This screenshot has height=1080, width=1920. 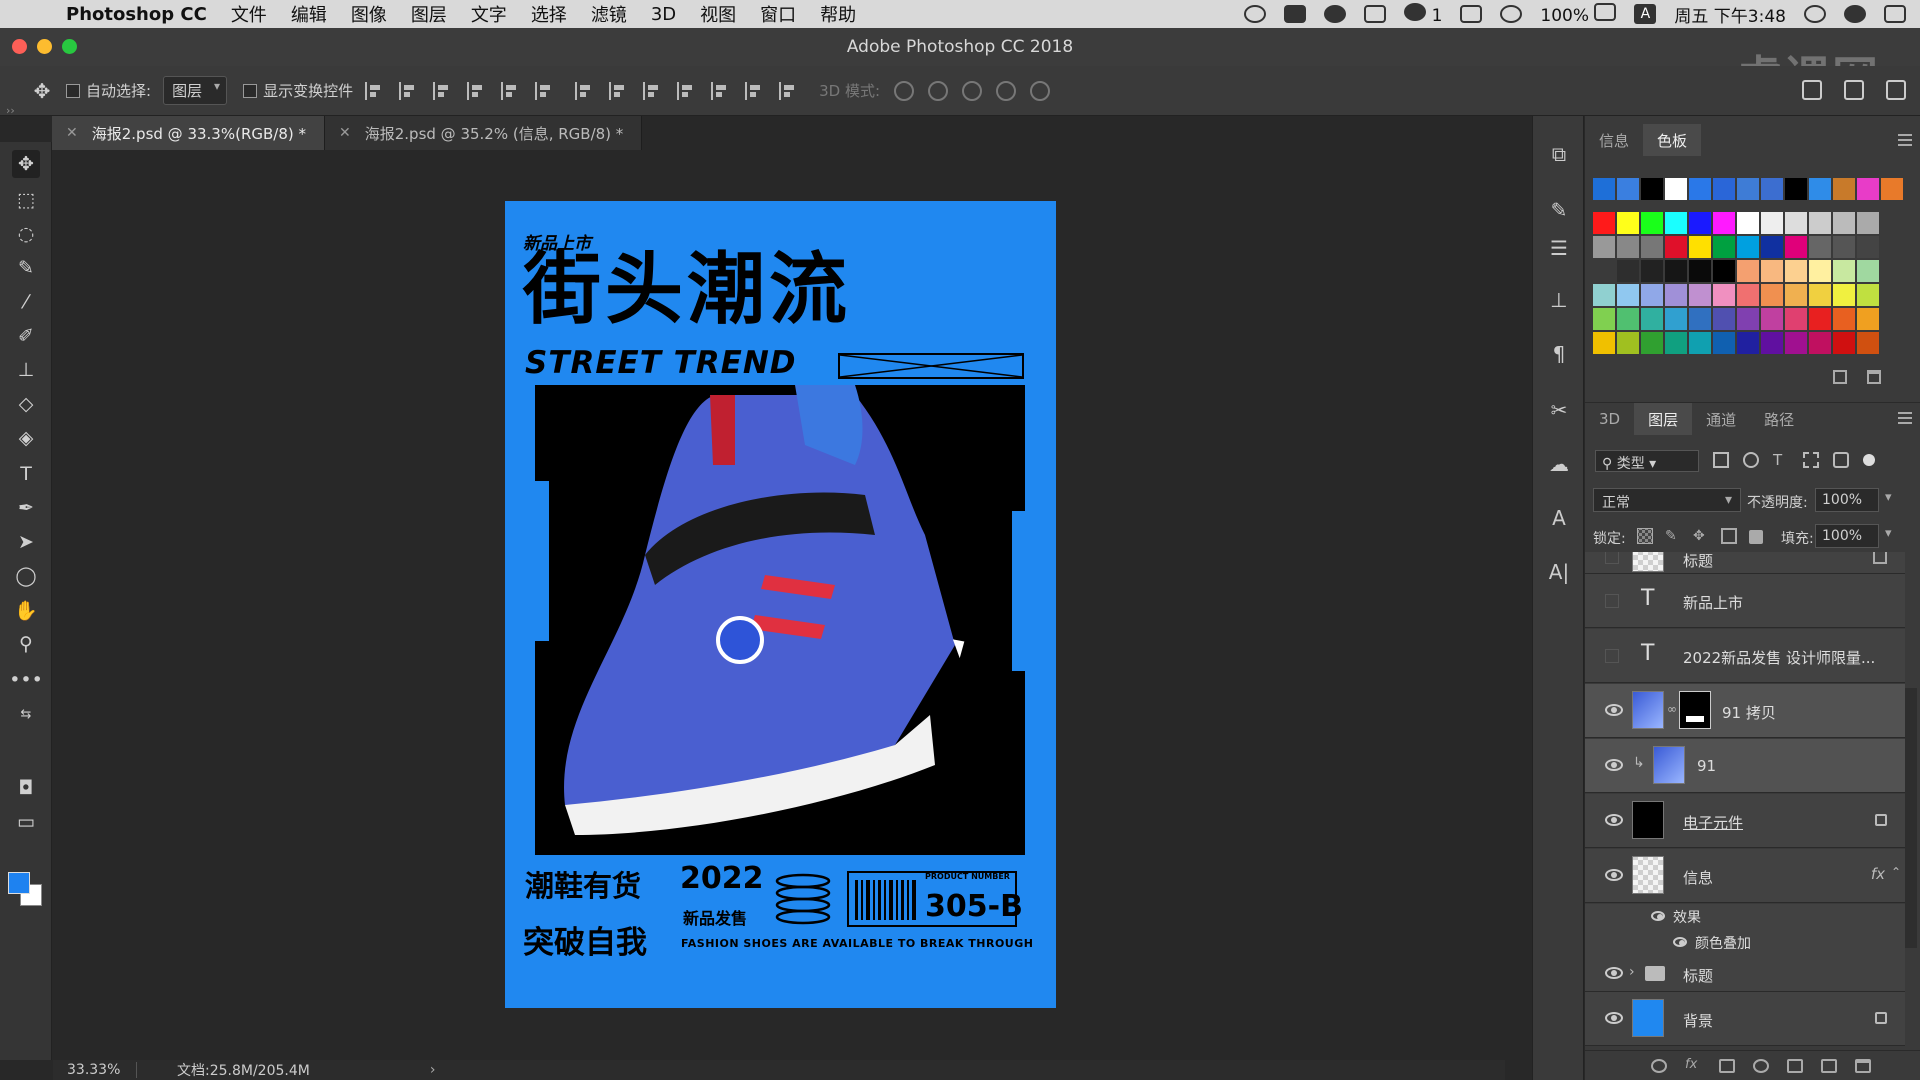 I want to click on lock-transparency-icon, so click(x=1645, y=536).